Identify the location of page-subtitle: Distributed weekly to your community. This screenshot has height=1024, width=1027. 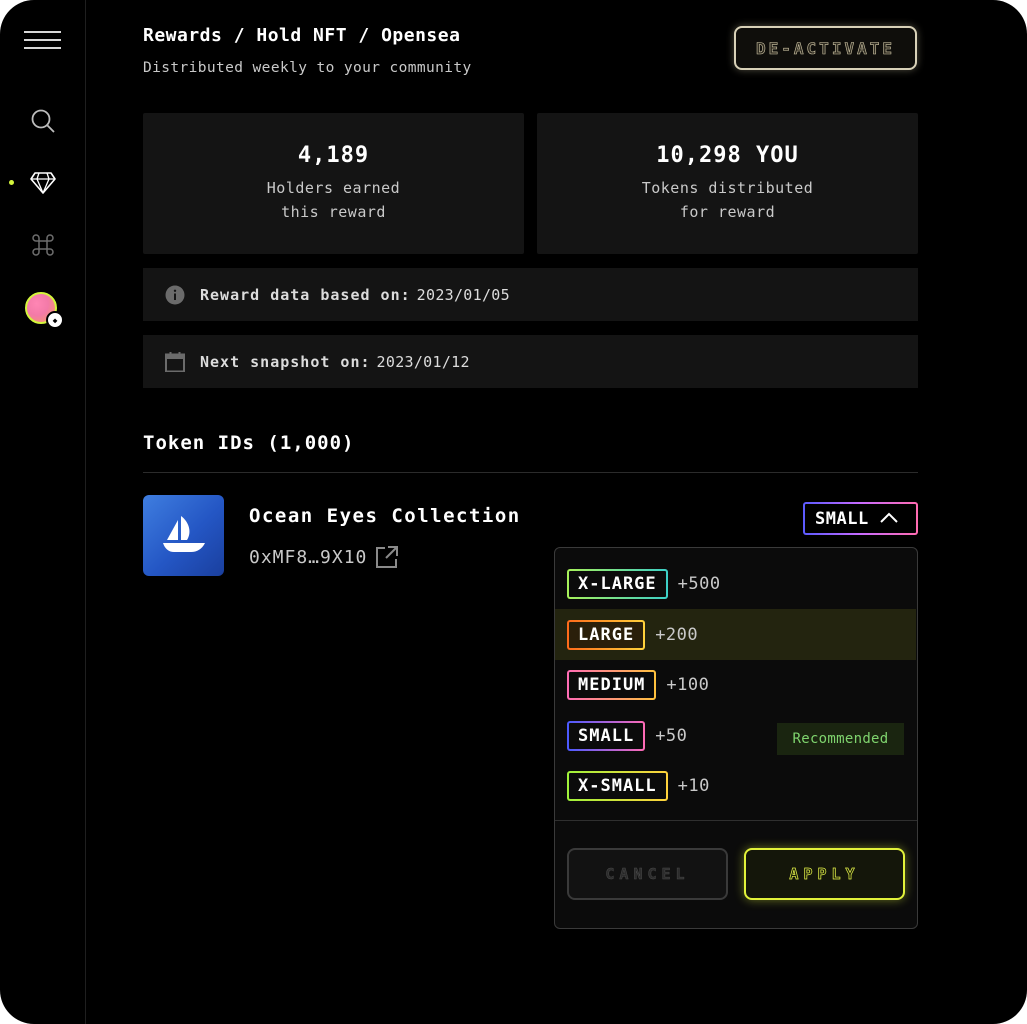
(307, 68).